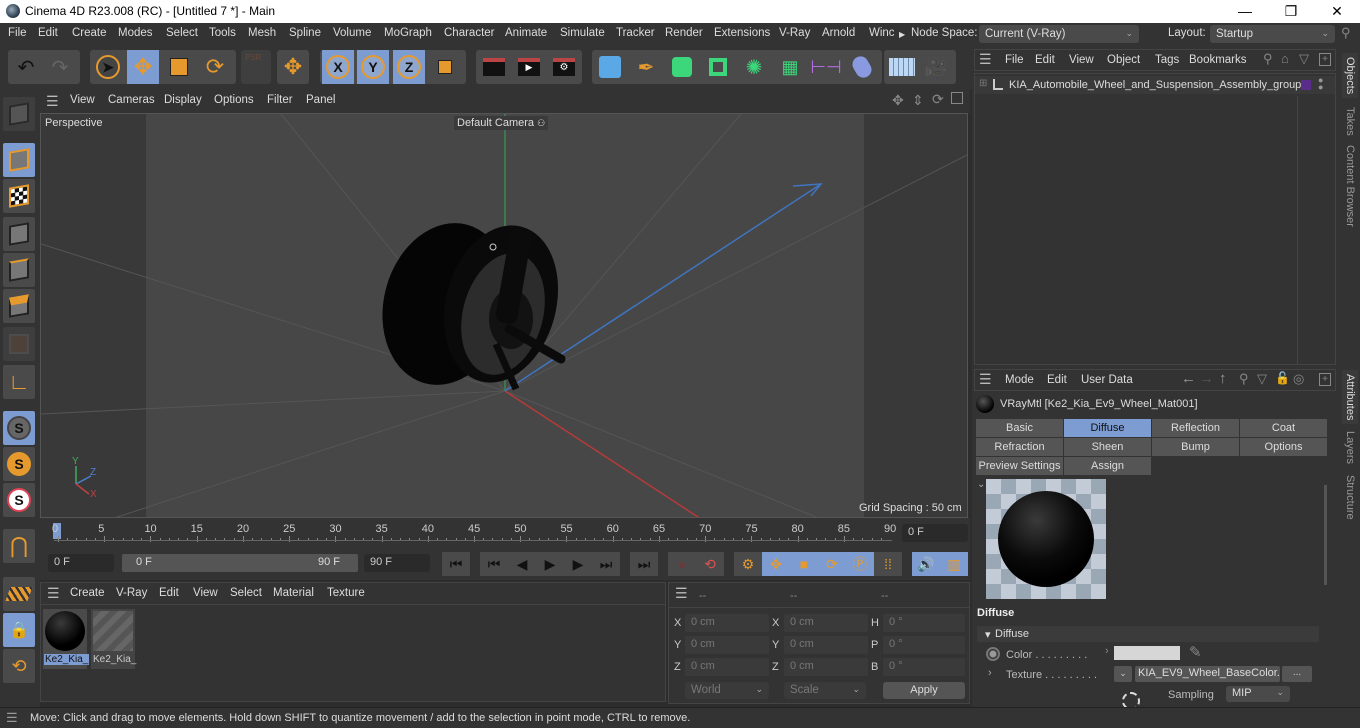 Image resolution: width=1360 pixels, height=728 pixels. What do you see at coordinates (748, 564) in the screenshot?
I see `keyframe-selection-button: ⚙` at bounding box center [748, 564].